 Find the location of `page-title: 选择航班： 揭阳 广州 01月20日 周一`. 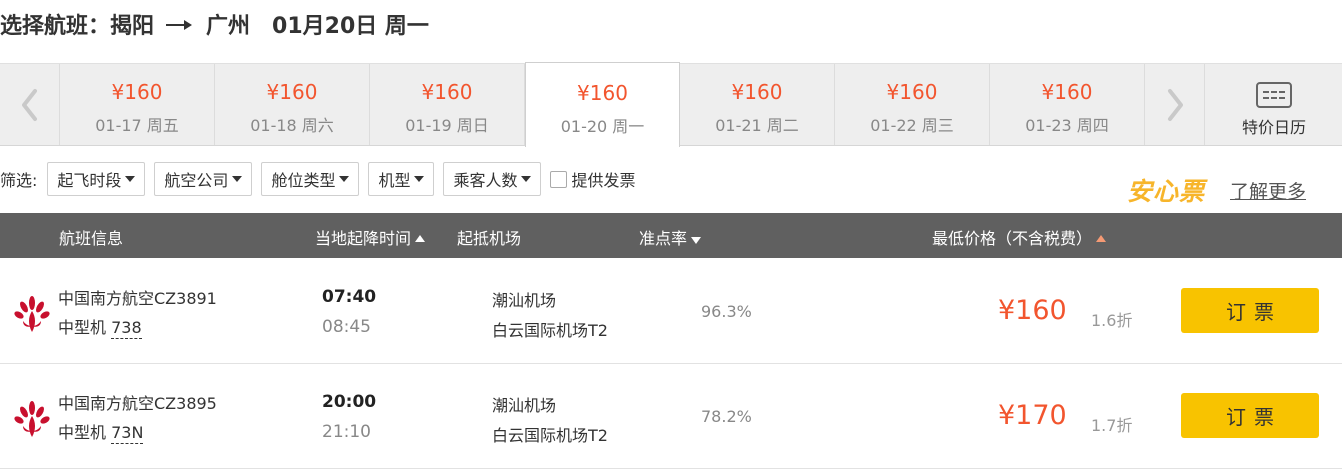

page-title: 选择航班： 揭阳 广州 01月20日 周一 is located at coordinates (214, 24).